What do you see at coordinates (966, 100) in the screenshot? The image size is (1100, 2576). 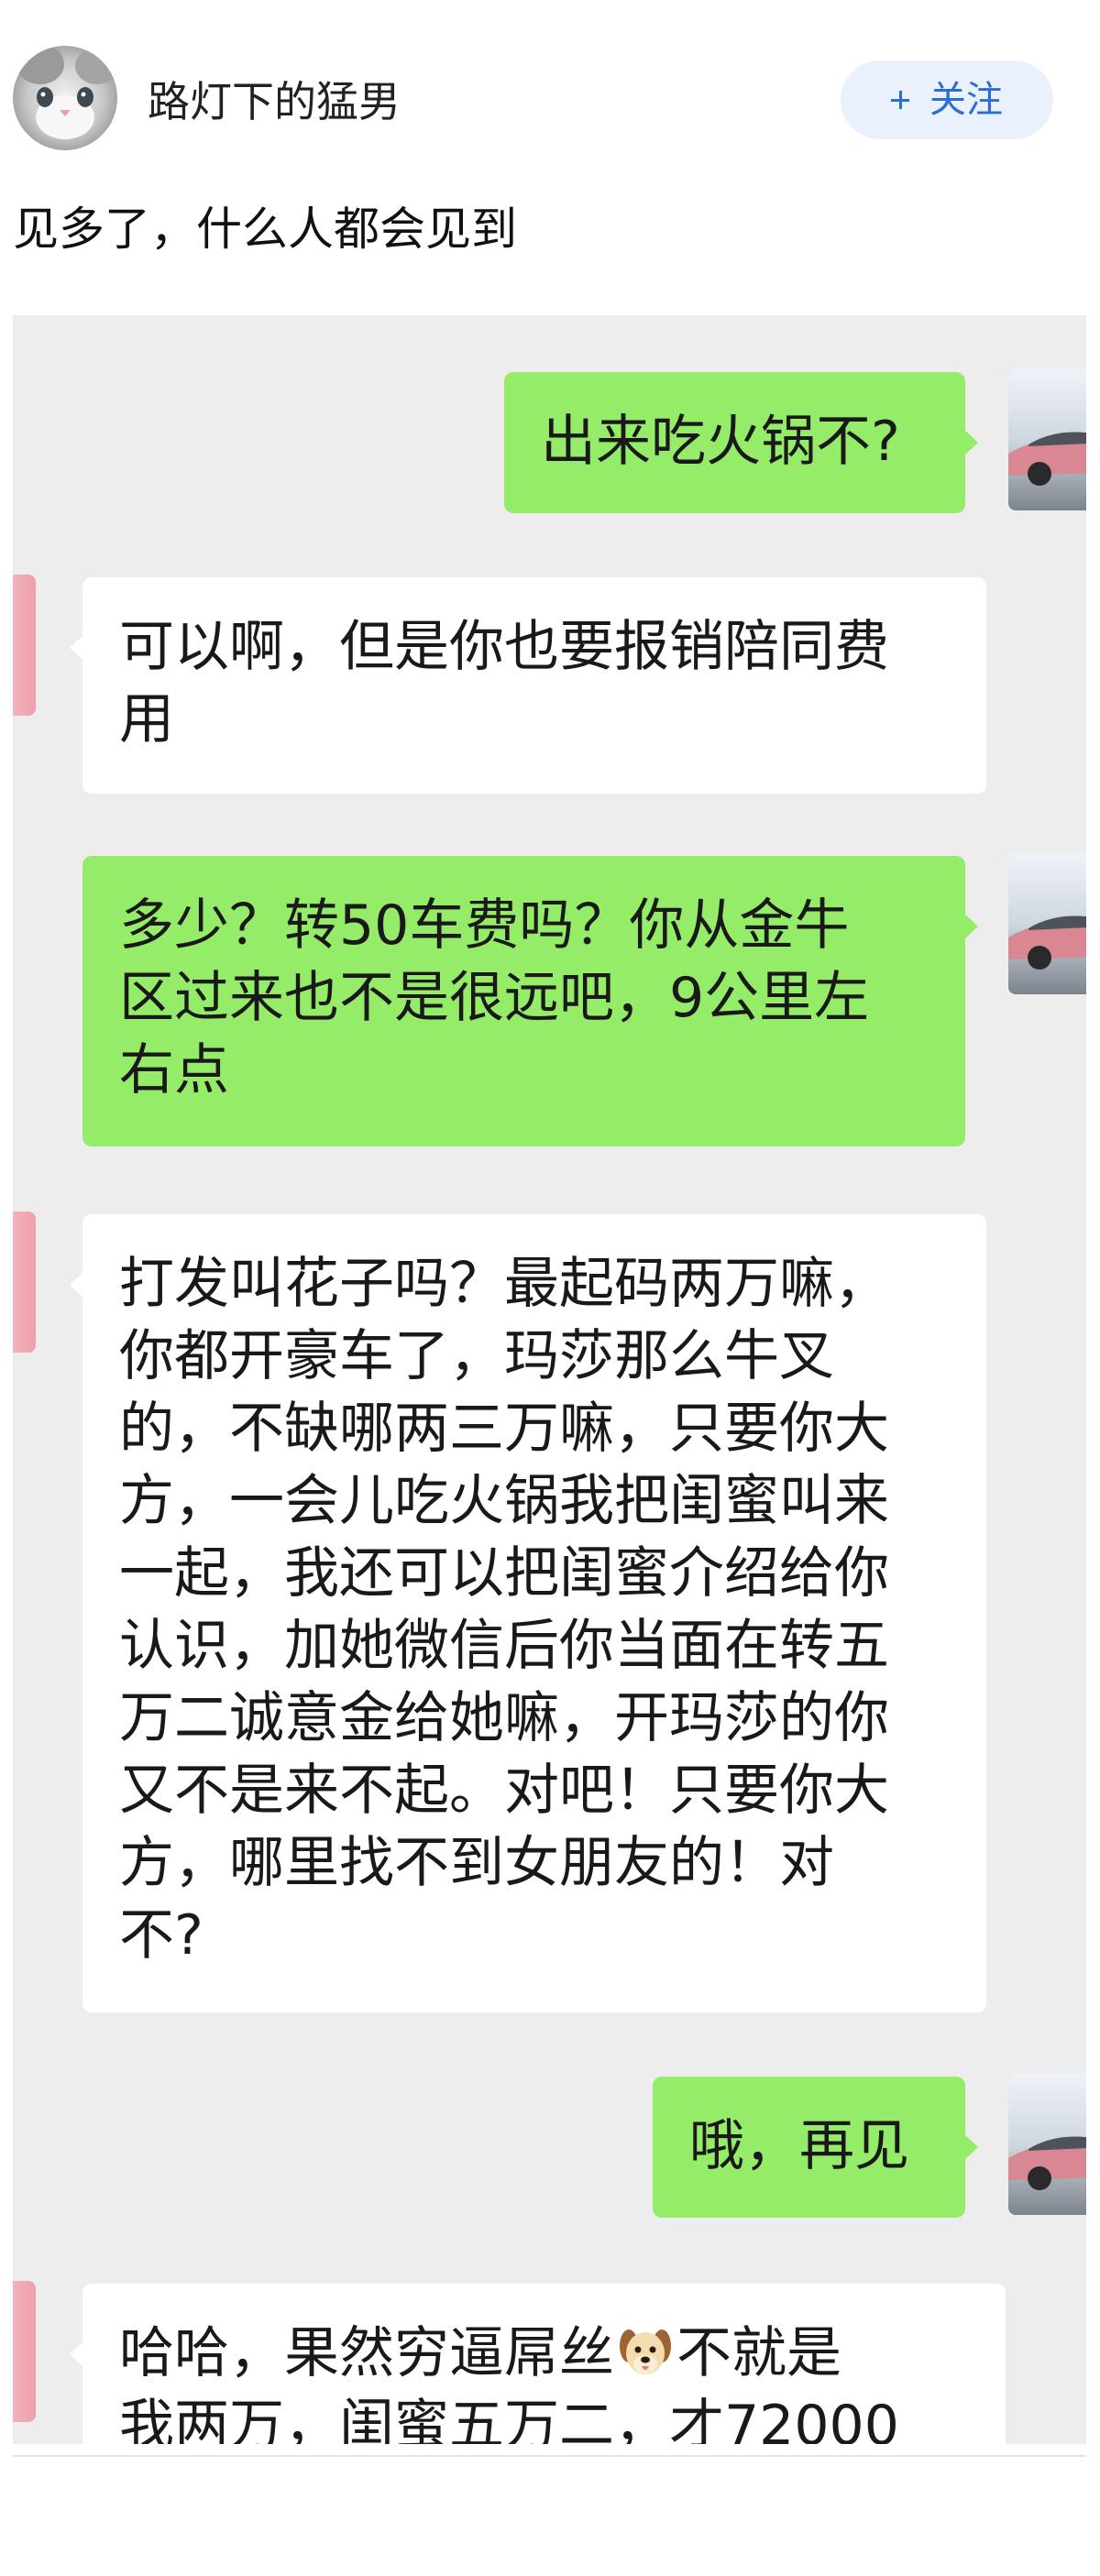 I see `follow-button-label: 关注` at bounding box center [966, 100].